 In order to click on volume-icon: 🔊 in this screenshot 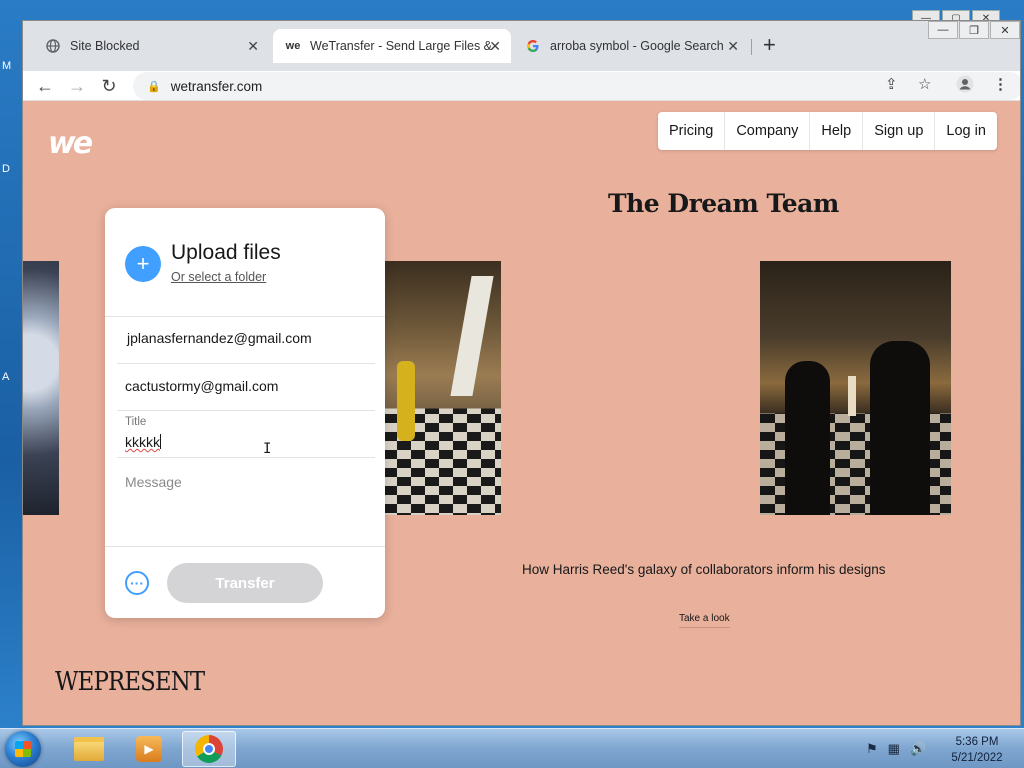, I will do `click(918, 749)`.